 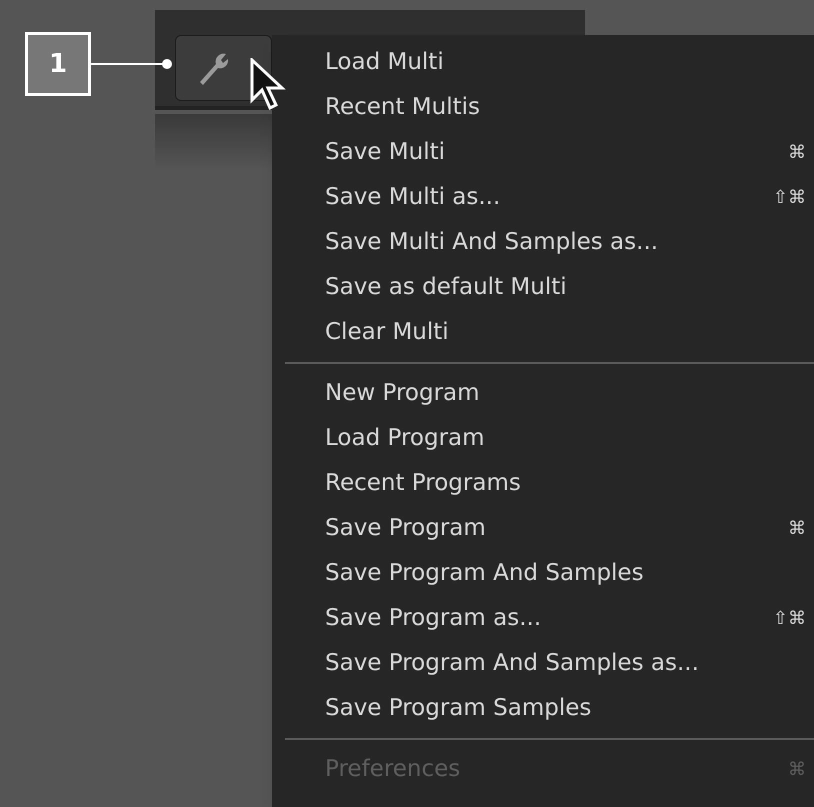 I want to click on menu-item: Save Program And Samples, so click(x=543, y=573).